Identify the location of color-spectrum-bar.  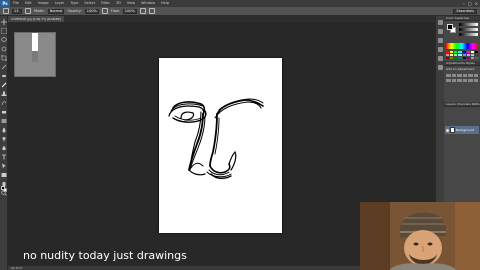
(462, 46).